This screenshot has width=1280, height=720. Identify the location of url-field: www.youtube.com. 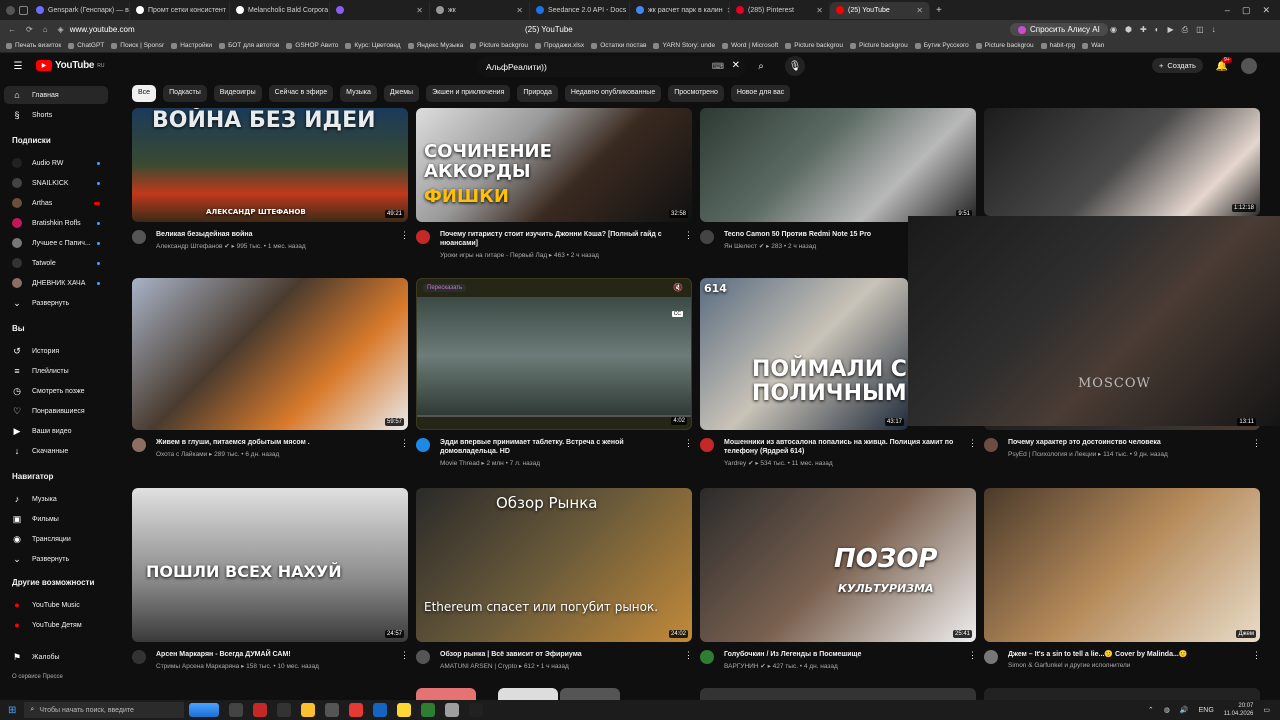
(102, 29).